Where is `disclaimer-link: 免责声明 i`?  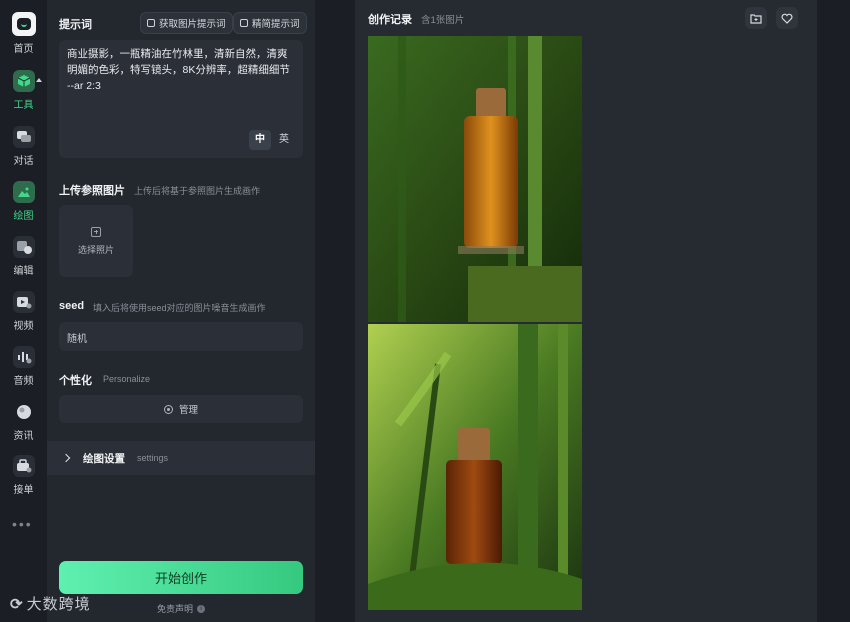
disclaimer-link: 免责声明 i is located at coordinates (181, 608).